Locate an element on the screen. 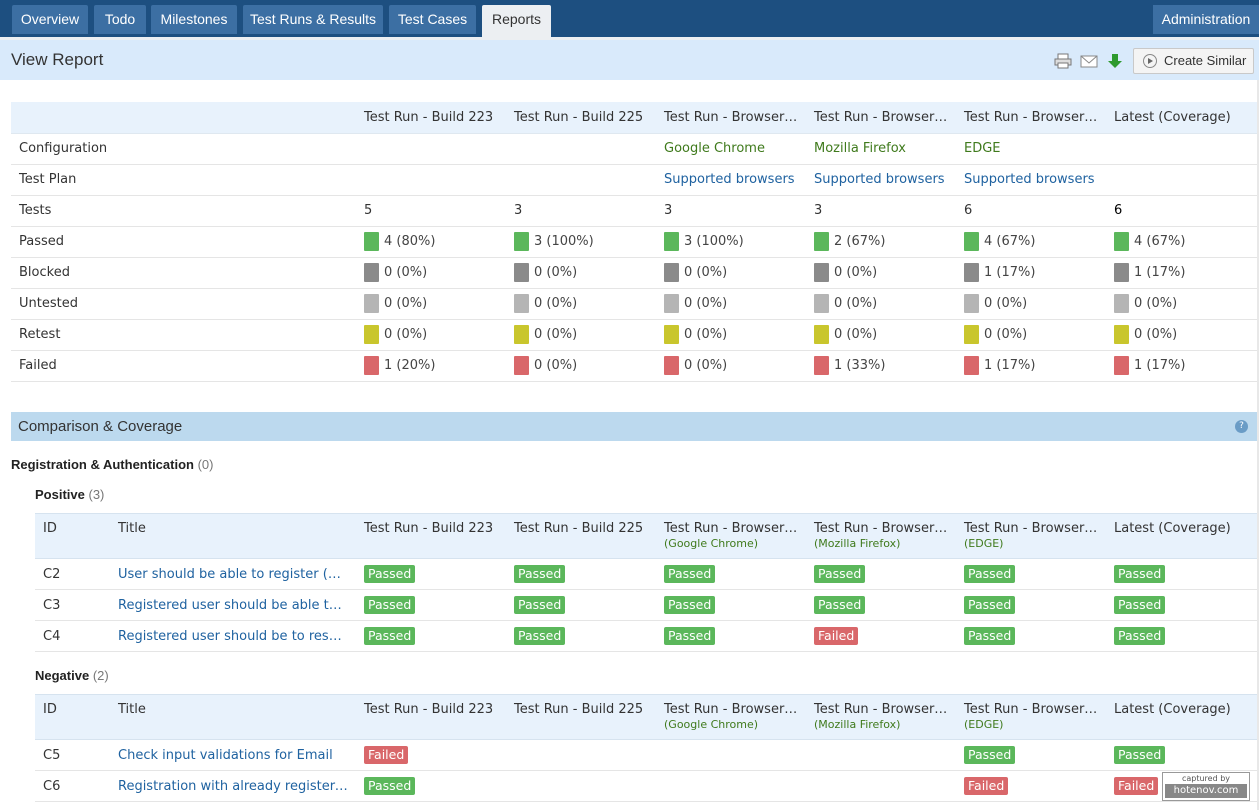 The image size is (1259, 810). download-icon is located at coordinates (1115, 61).